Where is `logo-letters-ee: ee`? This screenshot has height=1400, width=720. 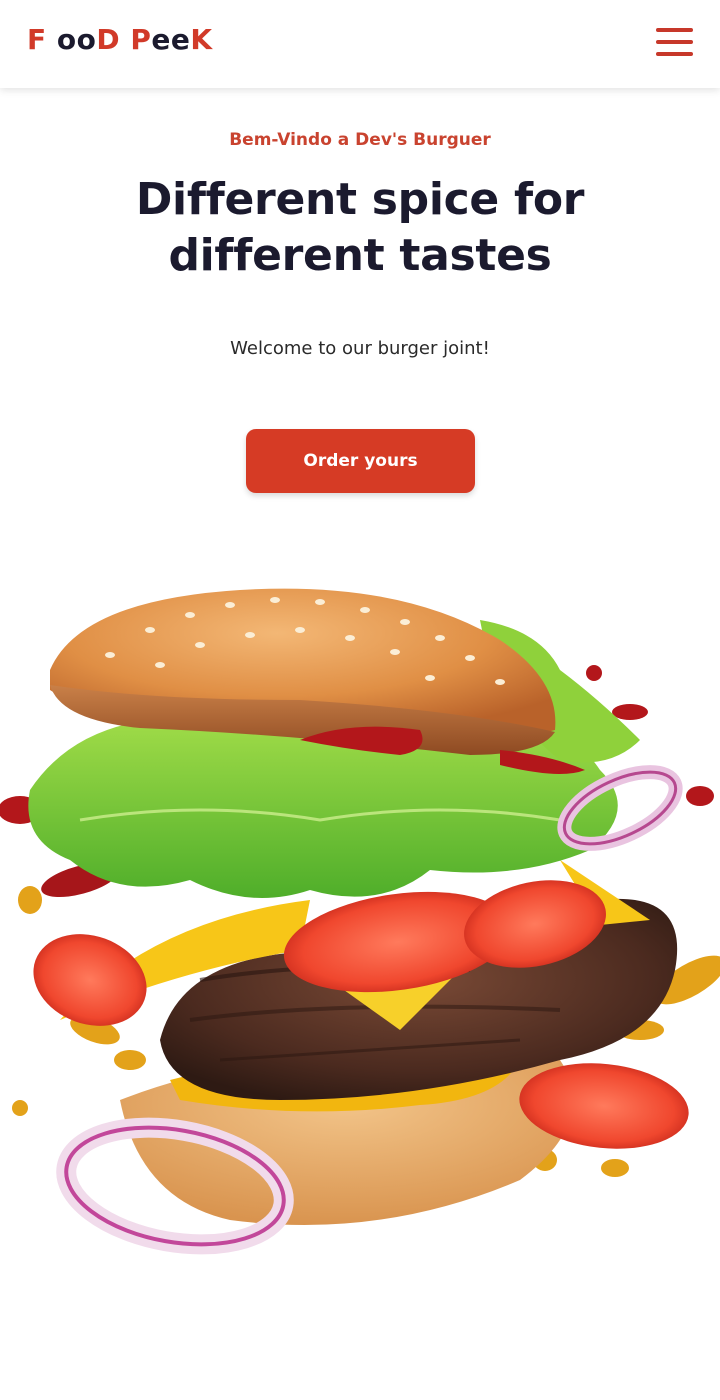 logo-letters-ee: ee is located at coordinates (171, 39).